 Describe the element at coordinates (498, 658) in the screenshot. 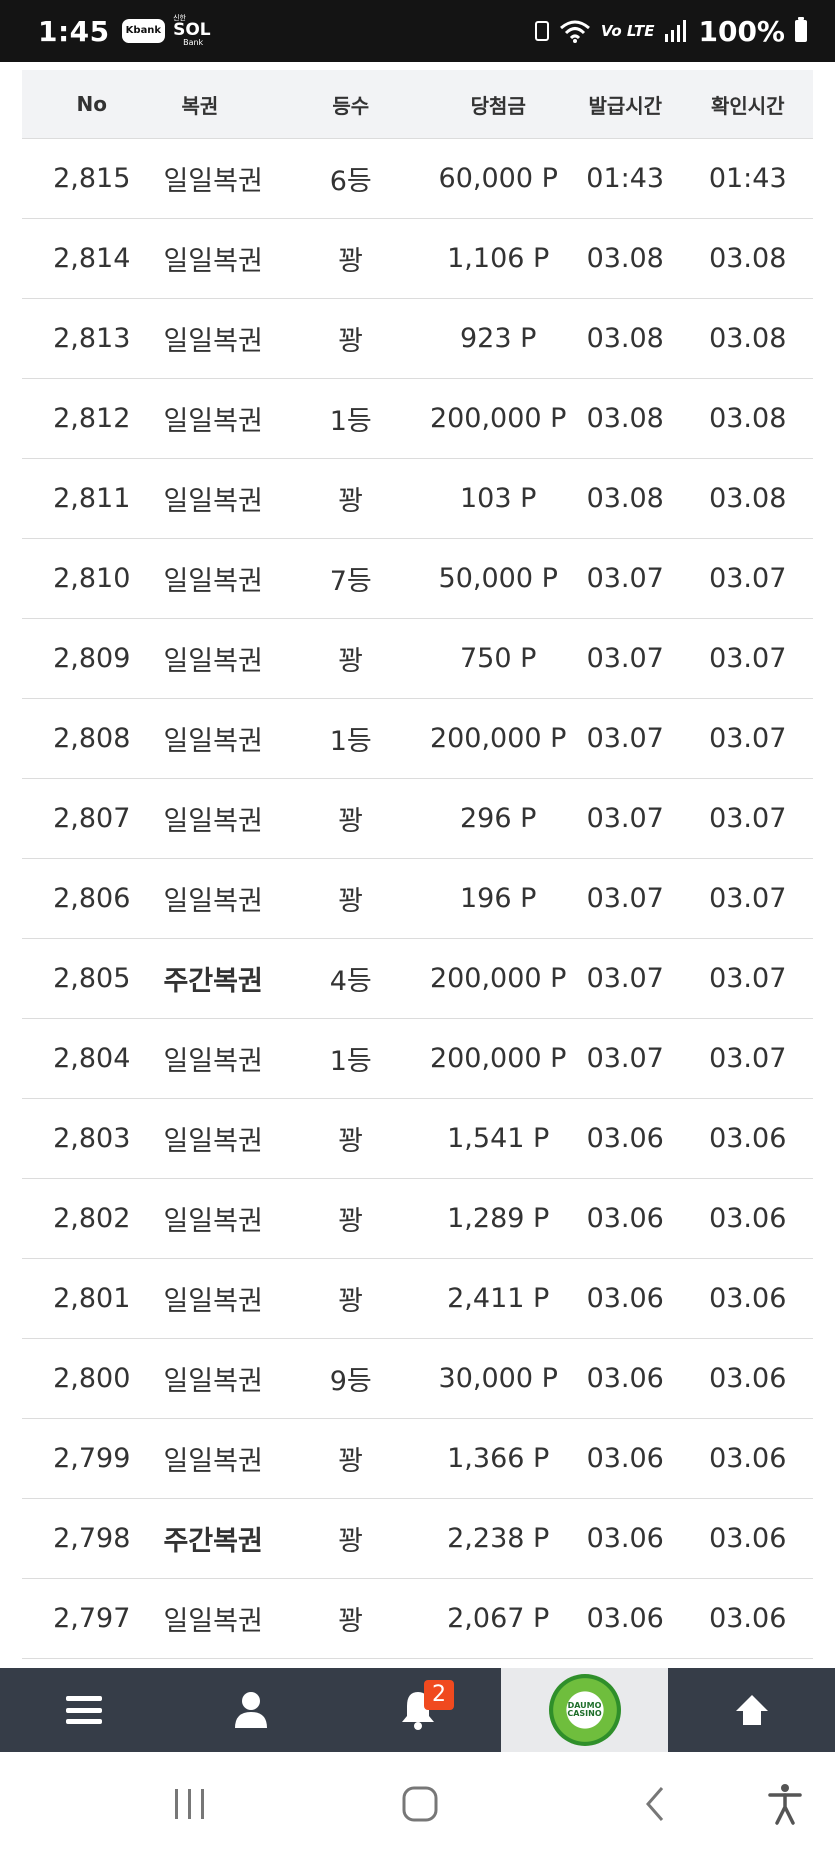

I see `cell-prize: 750 P` at that location.